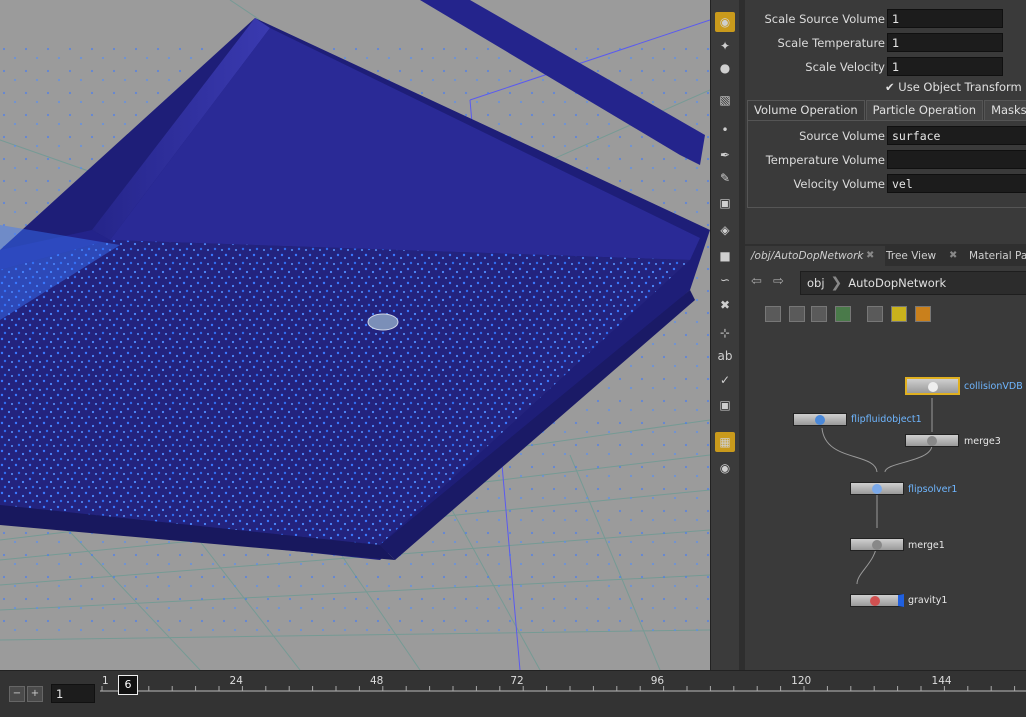 Image resolution: width=1026 pixels, height=717 pixels. I want to click on eye-icon: ◉, so click(725, 468).